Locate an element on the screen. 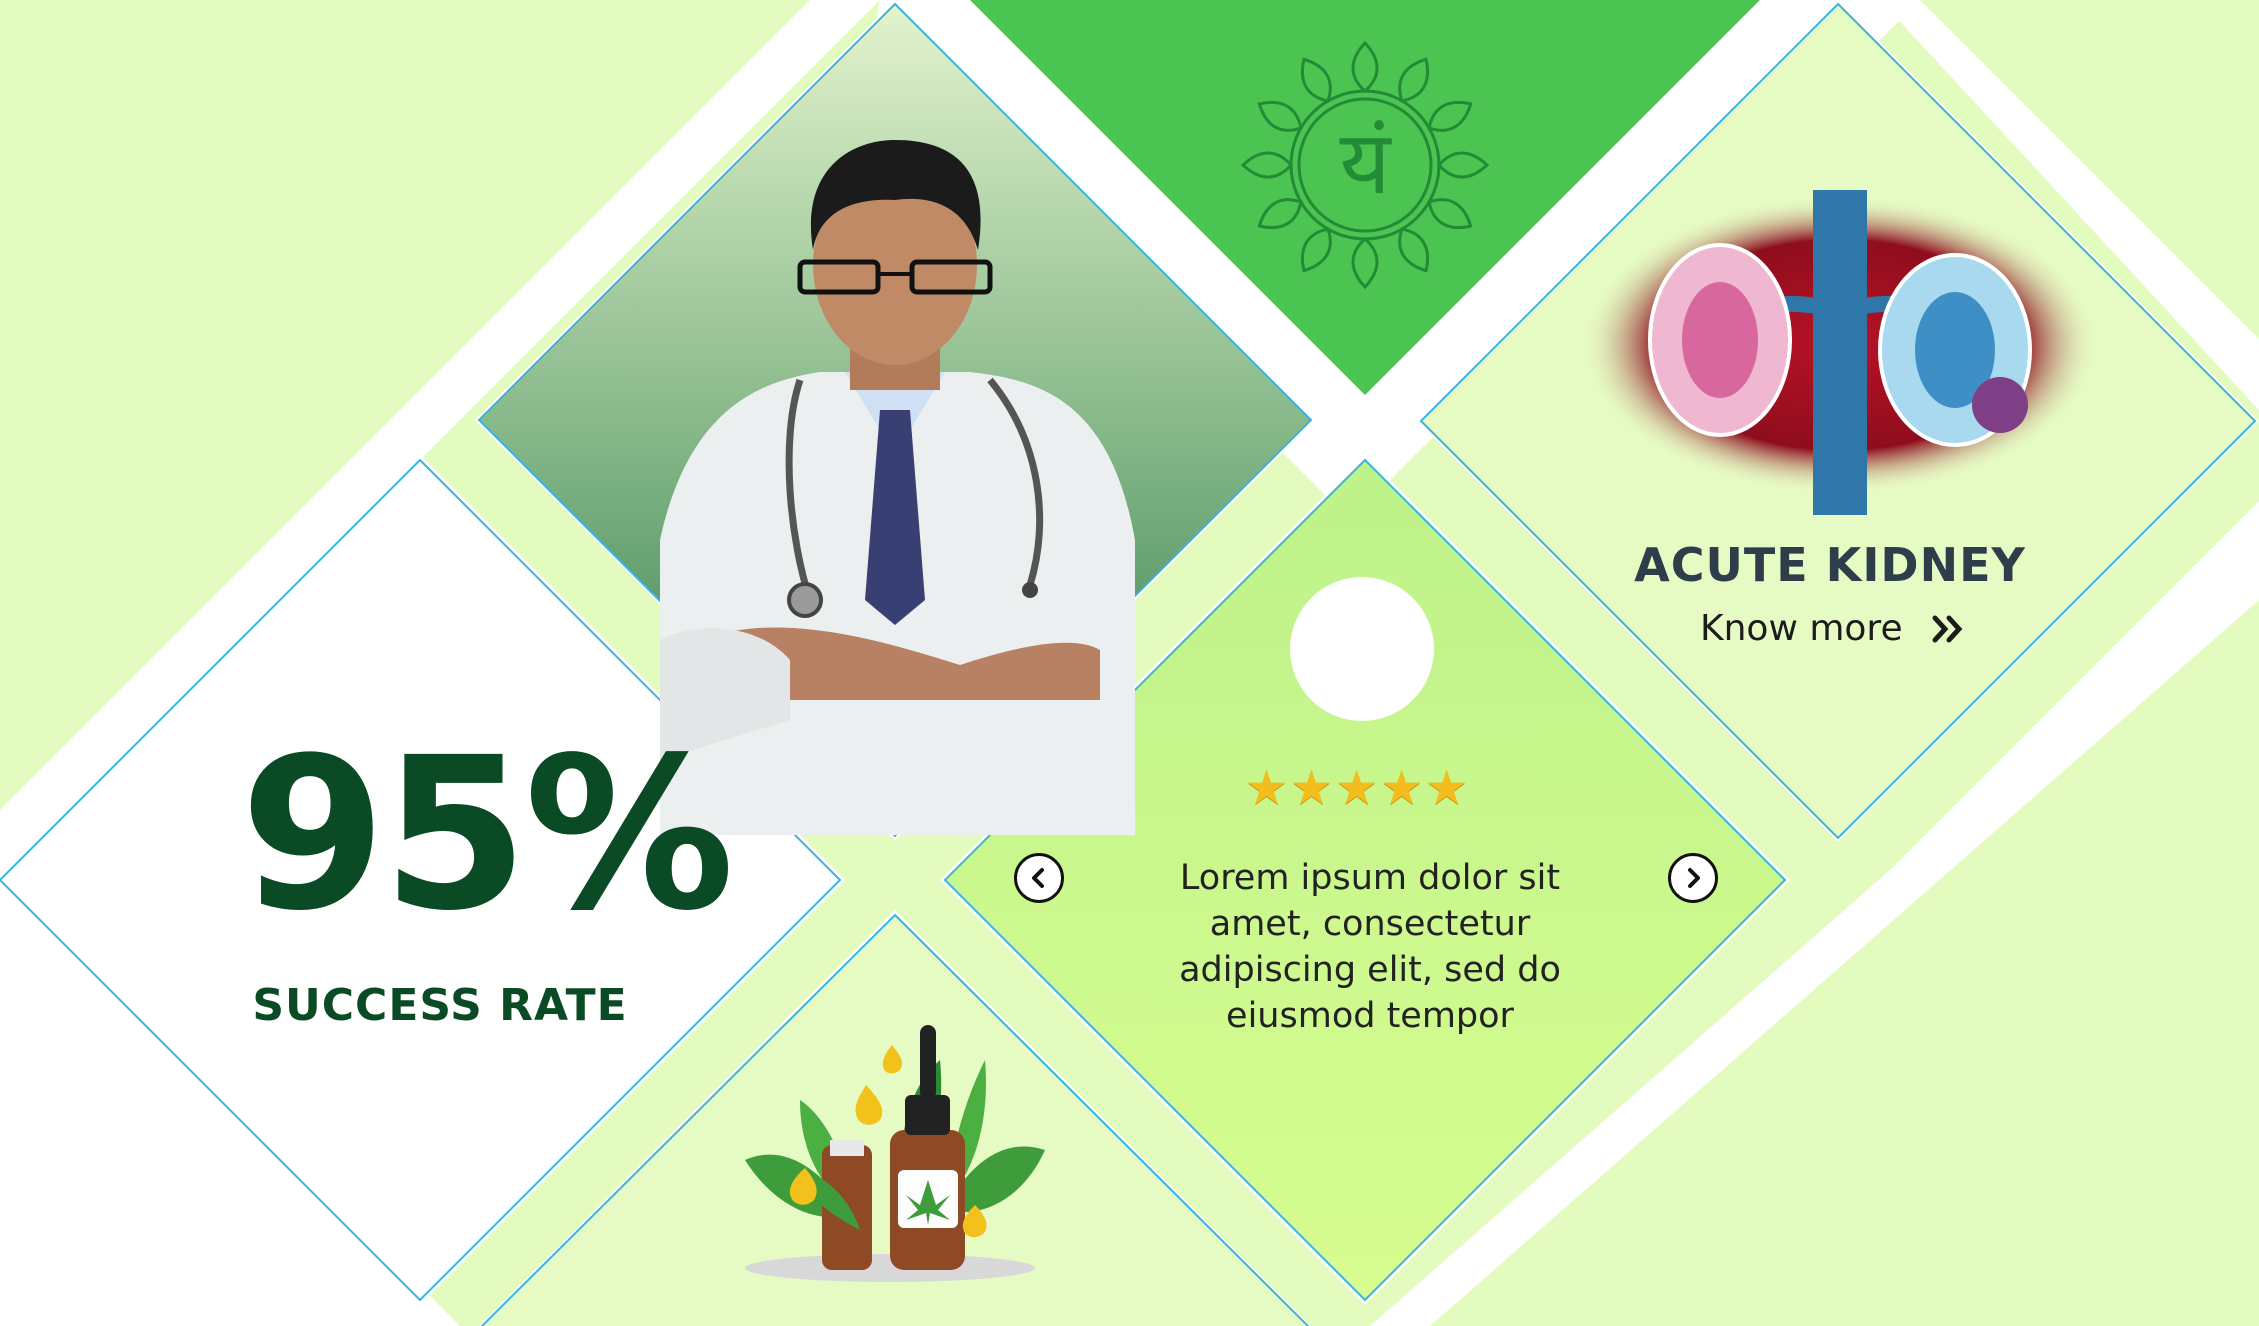 Image resolution: width=2259 pixels, height=1326 pixels. success-rate-label: SUCCESS RATE is located at coordinates (440, 1005).